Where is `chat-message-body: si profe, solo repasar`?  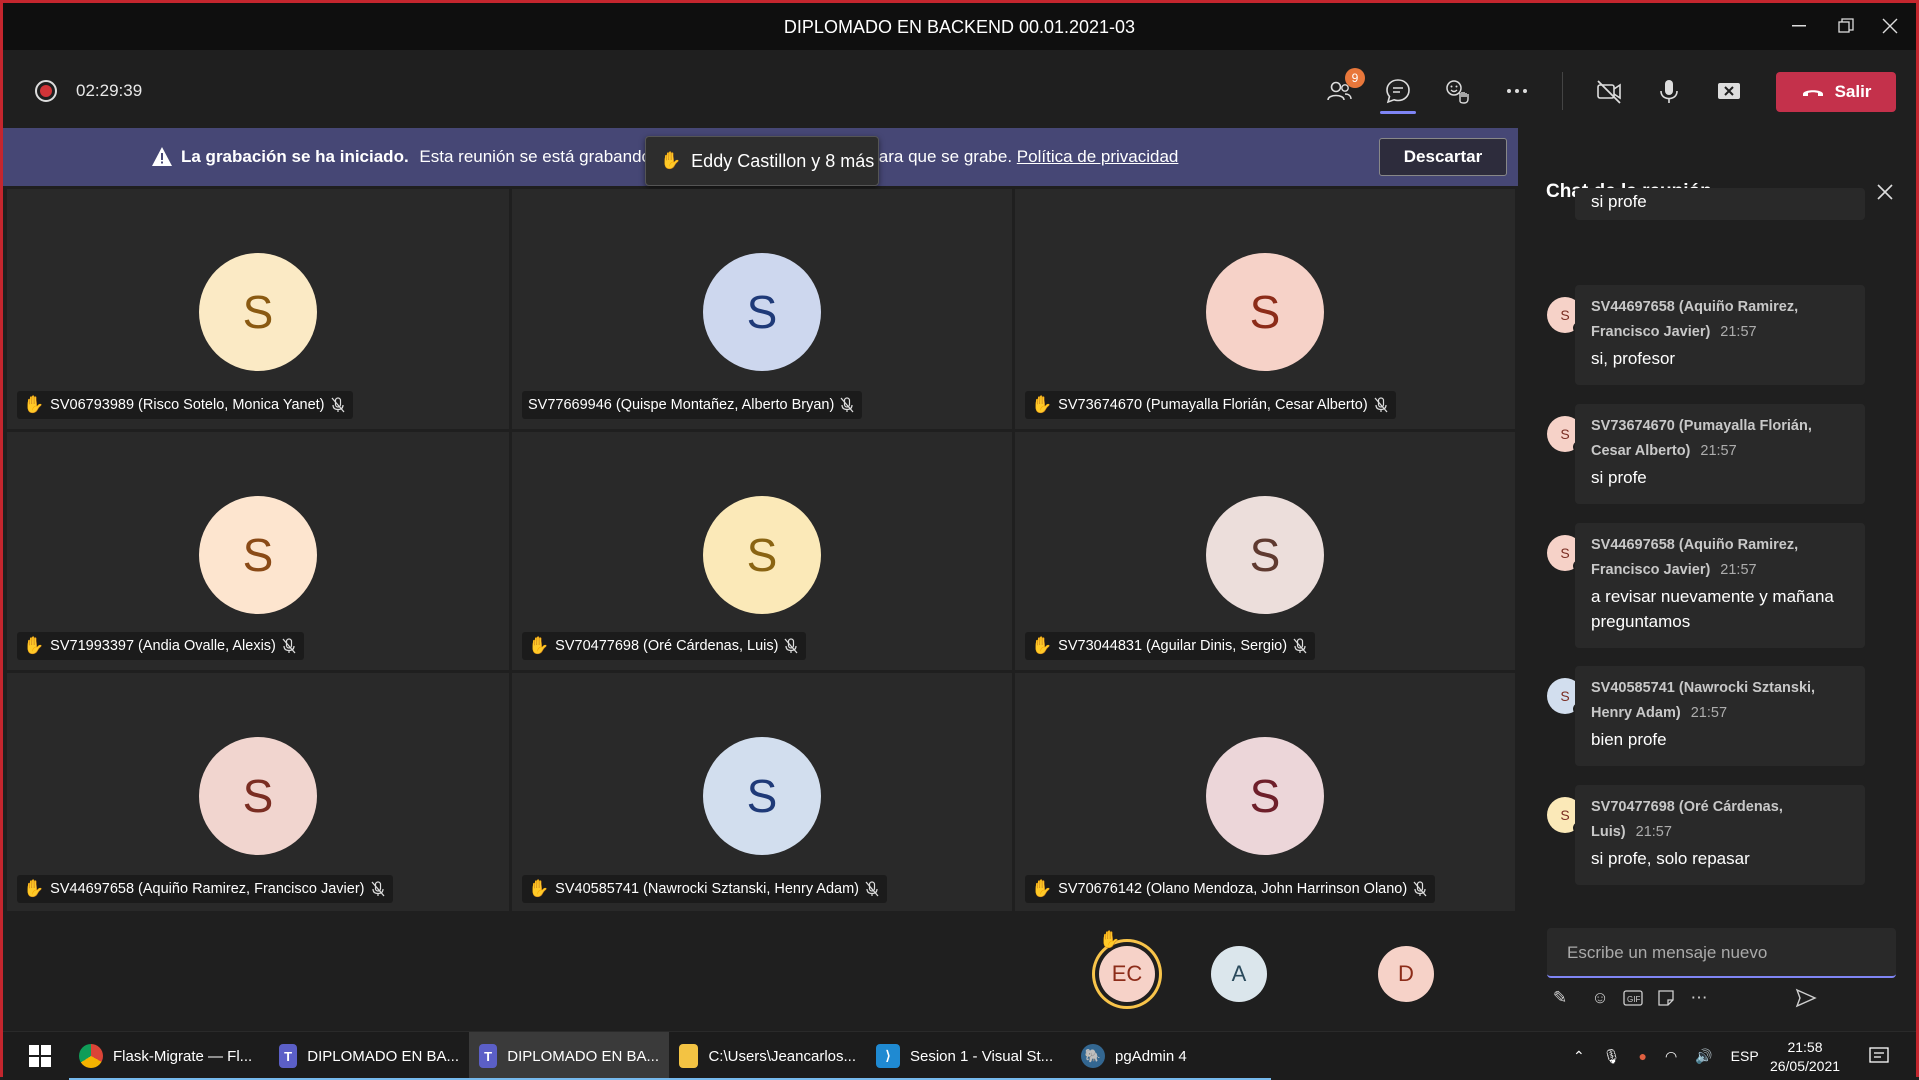
chat-message-body: si profe, solo repasar is located at coordinates (1670, 858).